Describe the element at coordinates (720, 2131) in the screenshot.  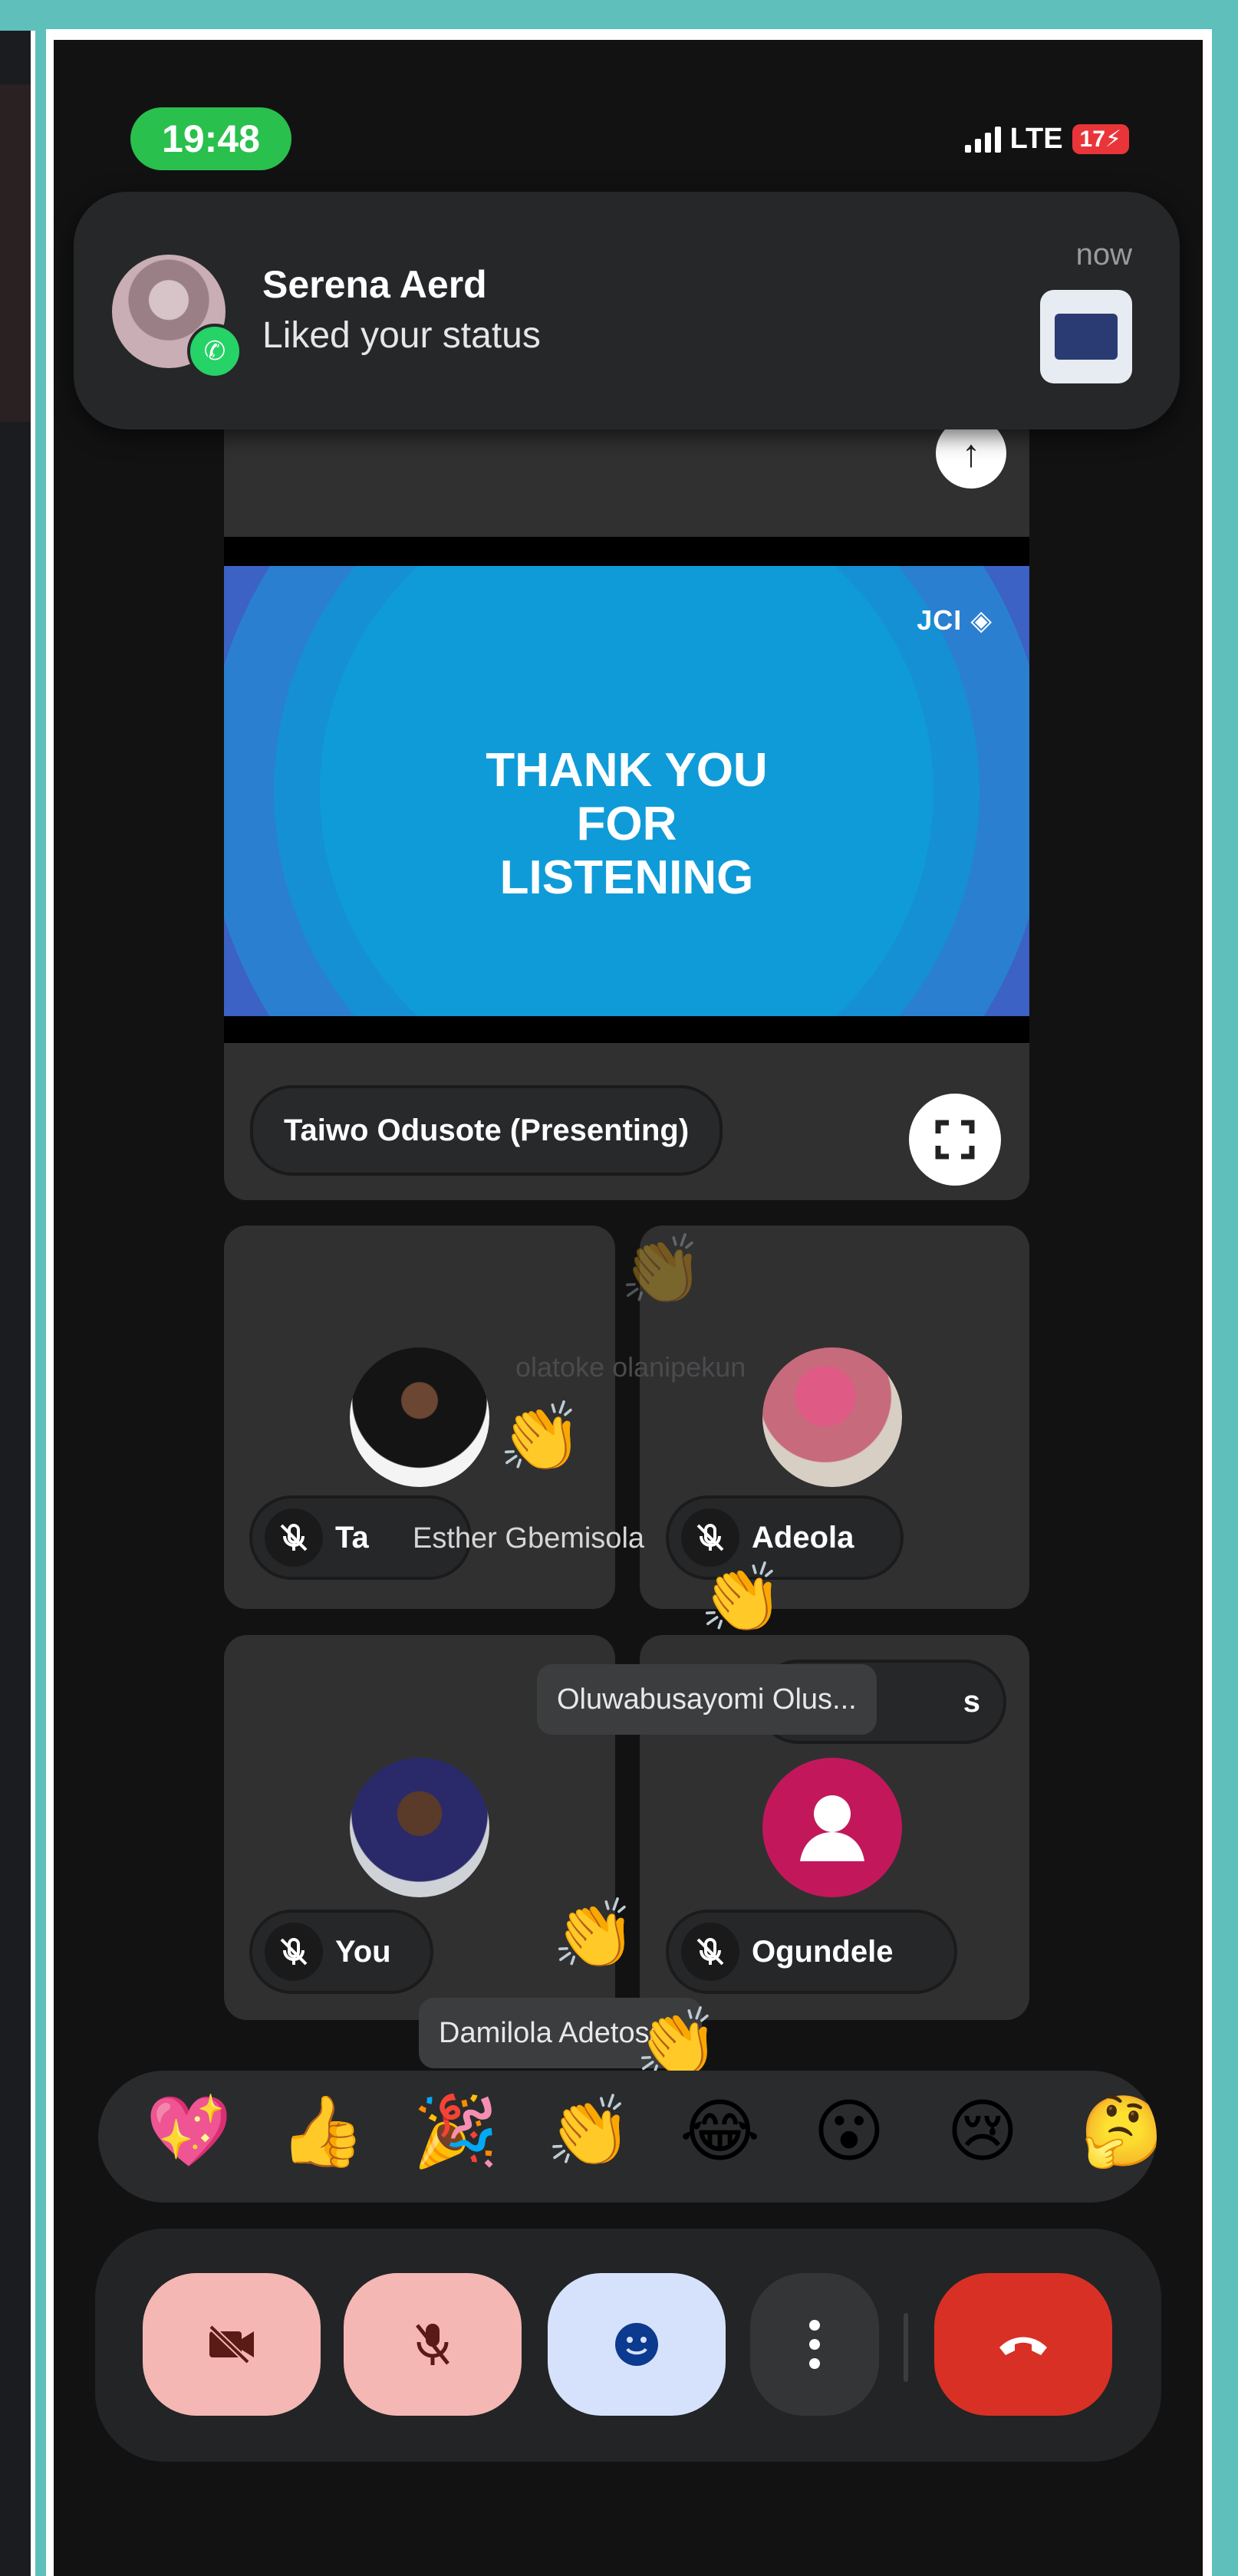
I see `tears-of-joy-icon: 😂` at that location.